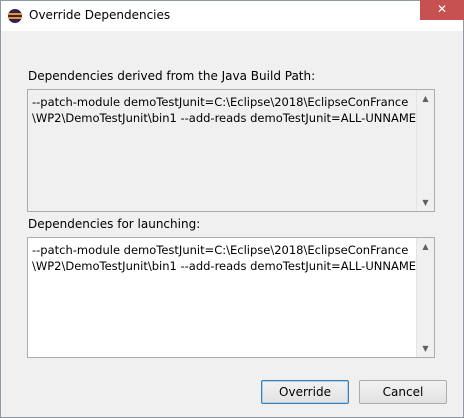 Image resolution: width=464 pixels, height=418 pixels. Describe the element at coordinates (15, 16) in the screenshot. I see `eclipse-icon` at that location.